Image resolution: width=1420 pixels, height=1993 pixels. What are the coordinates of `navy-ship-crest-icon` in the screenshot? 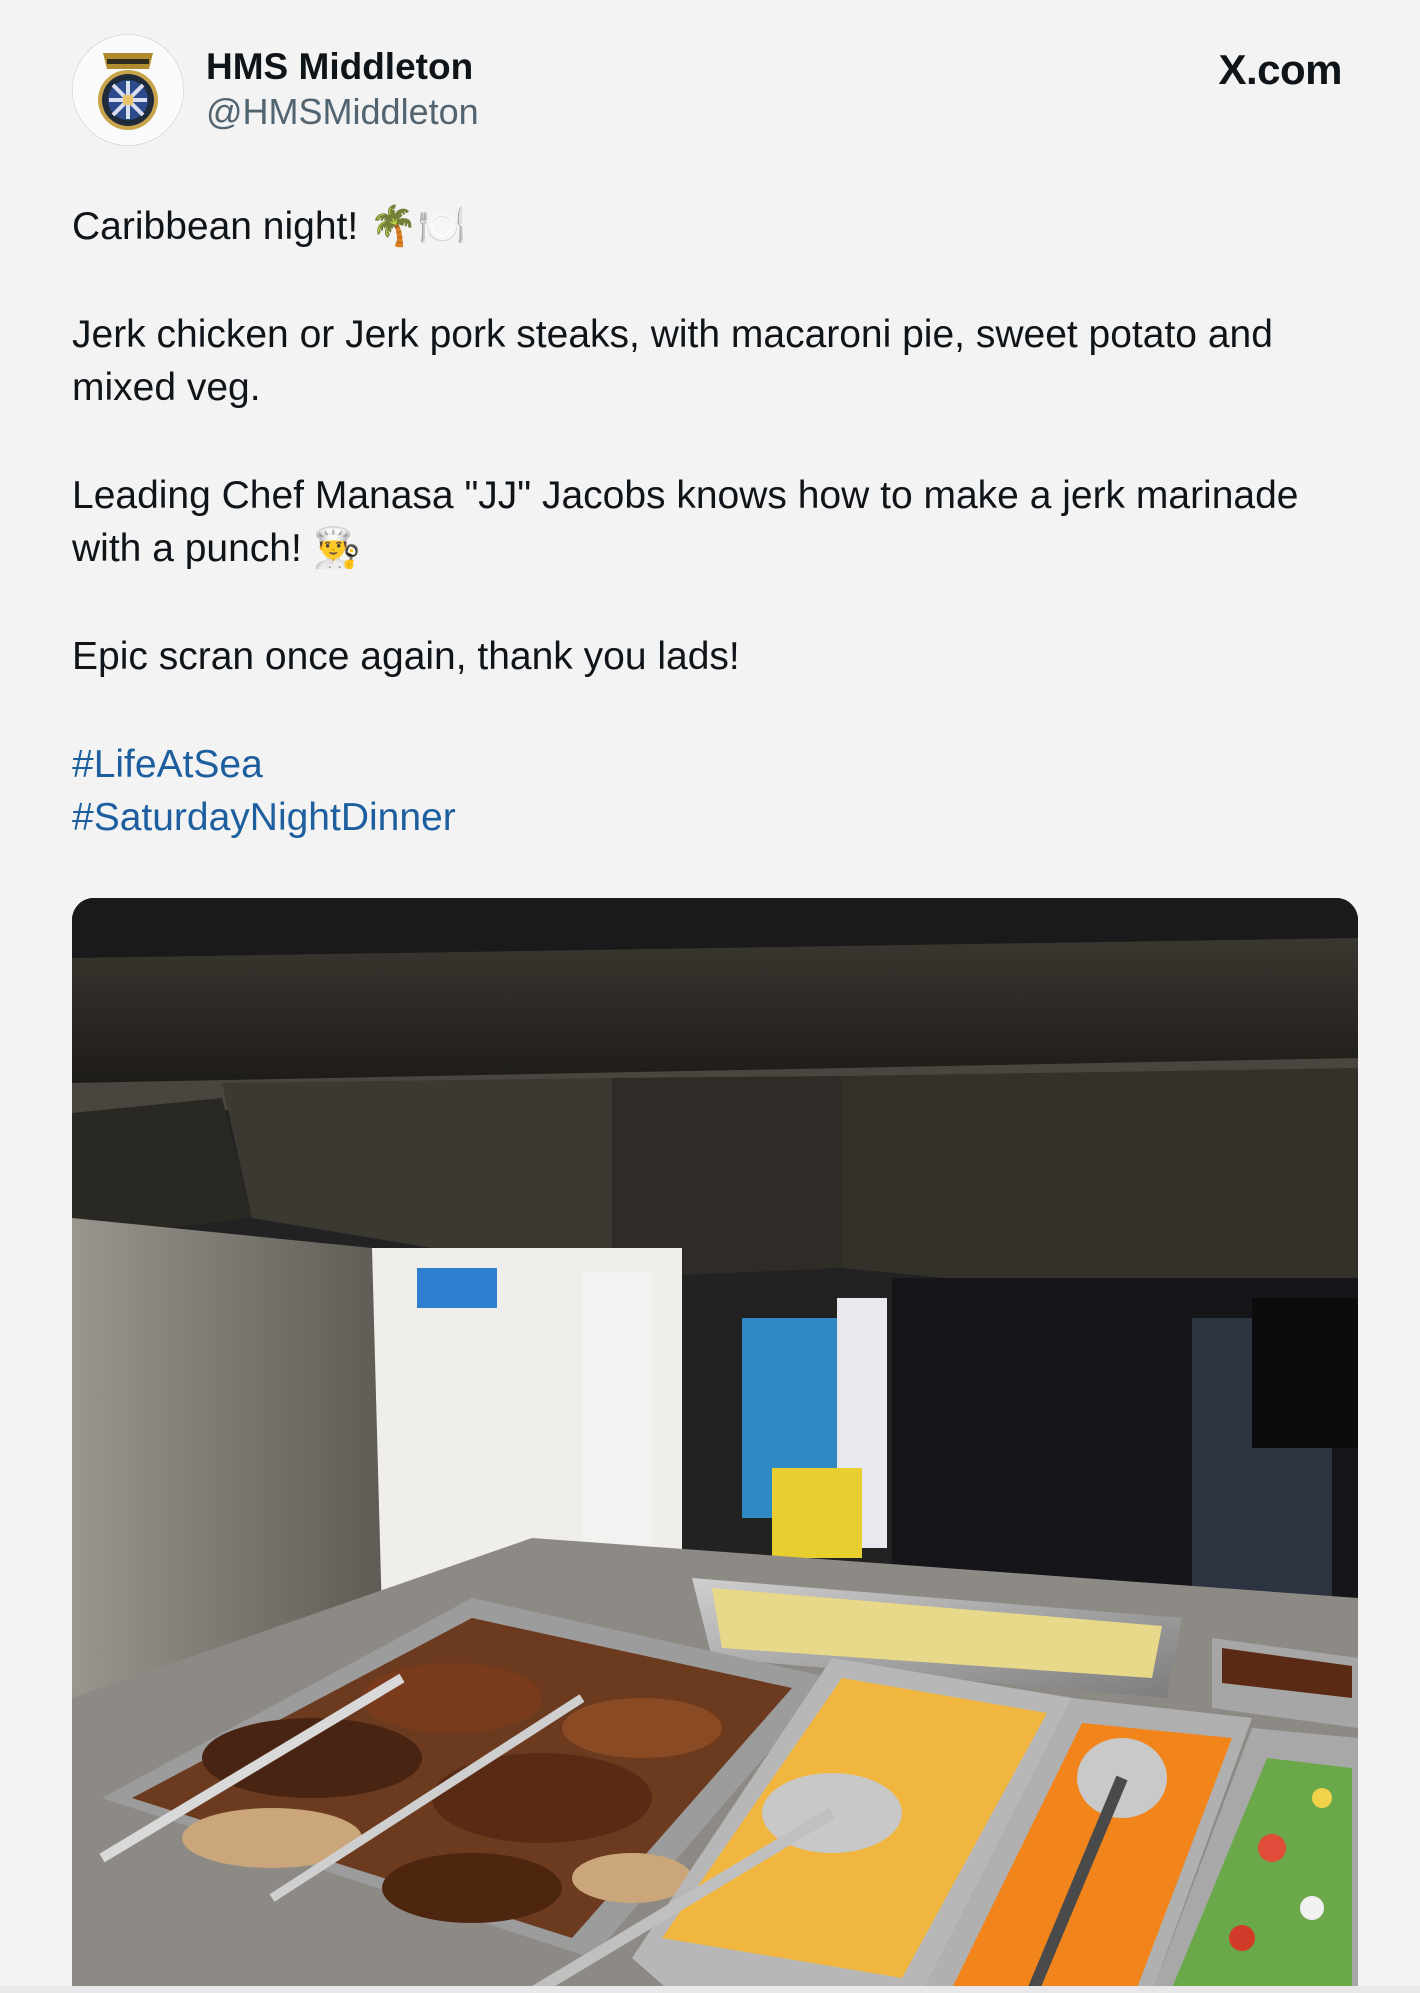 It's located at (128, 90).